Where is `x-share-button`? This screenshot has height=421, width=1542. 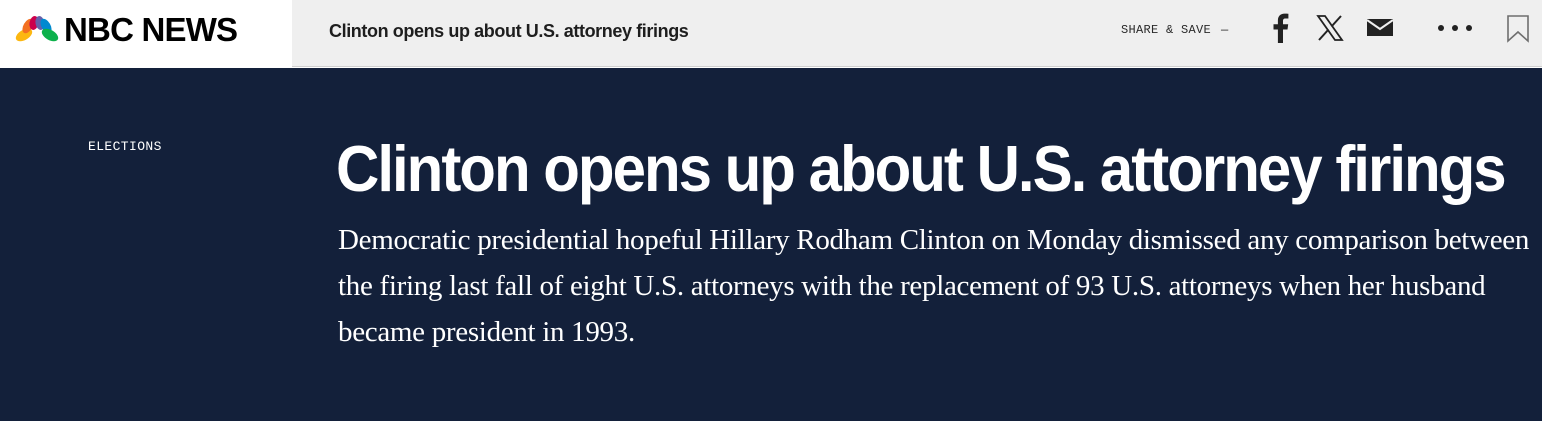 x-share-button is located at coordinates (1330, 28).